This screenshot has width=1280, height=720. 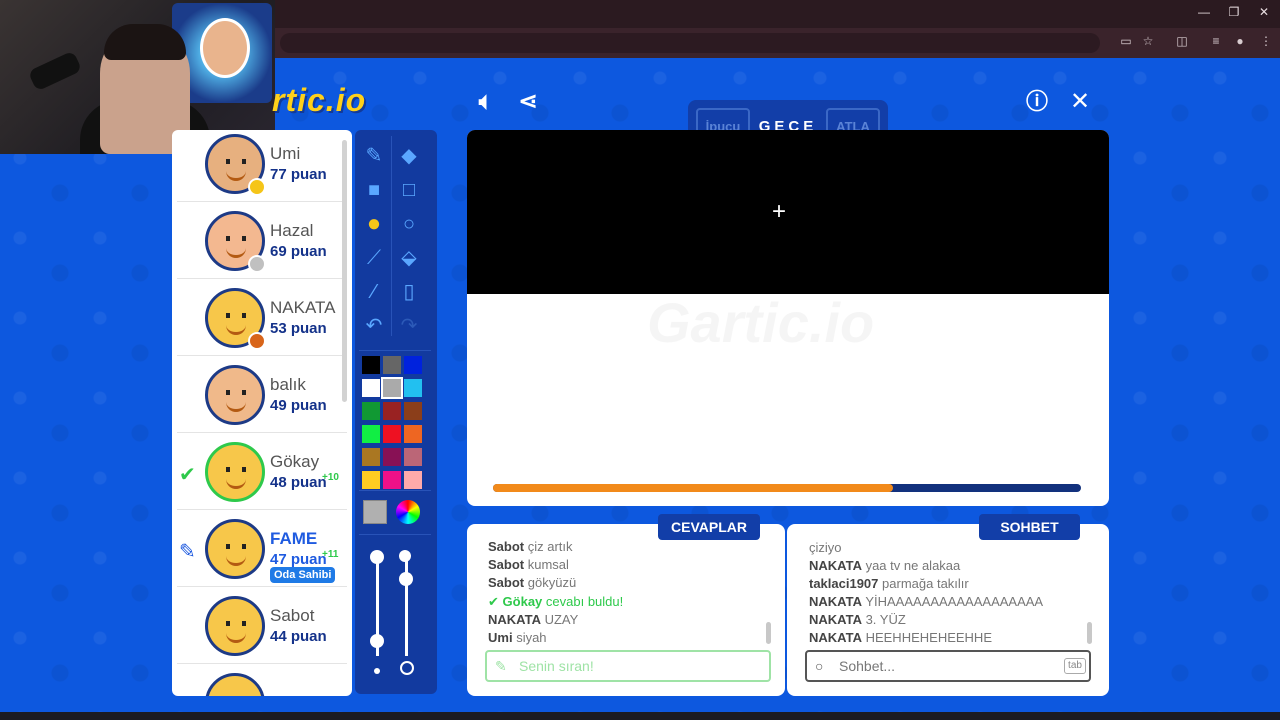 What do you see at coordinates (889, 583) in the screenshot?
I see `chat-message: taklaci1907 parmağa takılır` at bounding box center [889, 583].